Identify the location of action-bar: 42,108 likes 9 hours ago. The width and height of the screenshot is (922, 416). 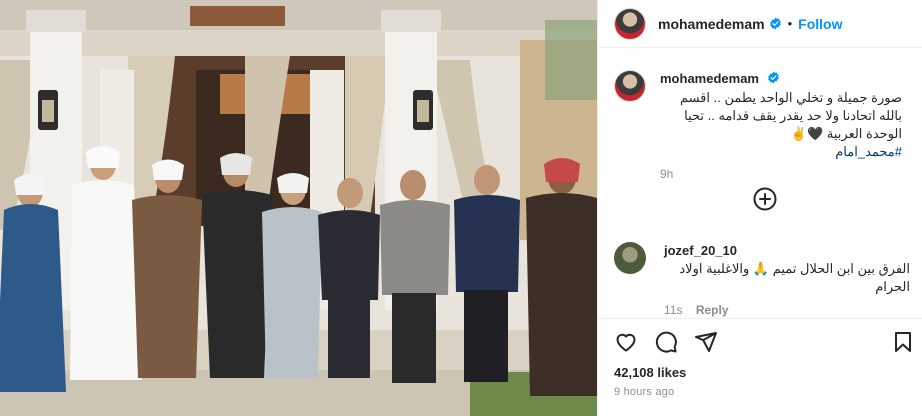
(760, 367).